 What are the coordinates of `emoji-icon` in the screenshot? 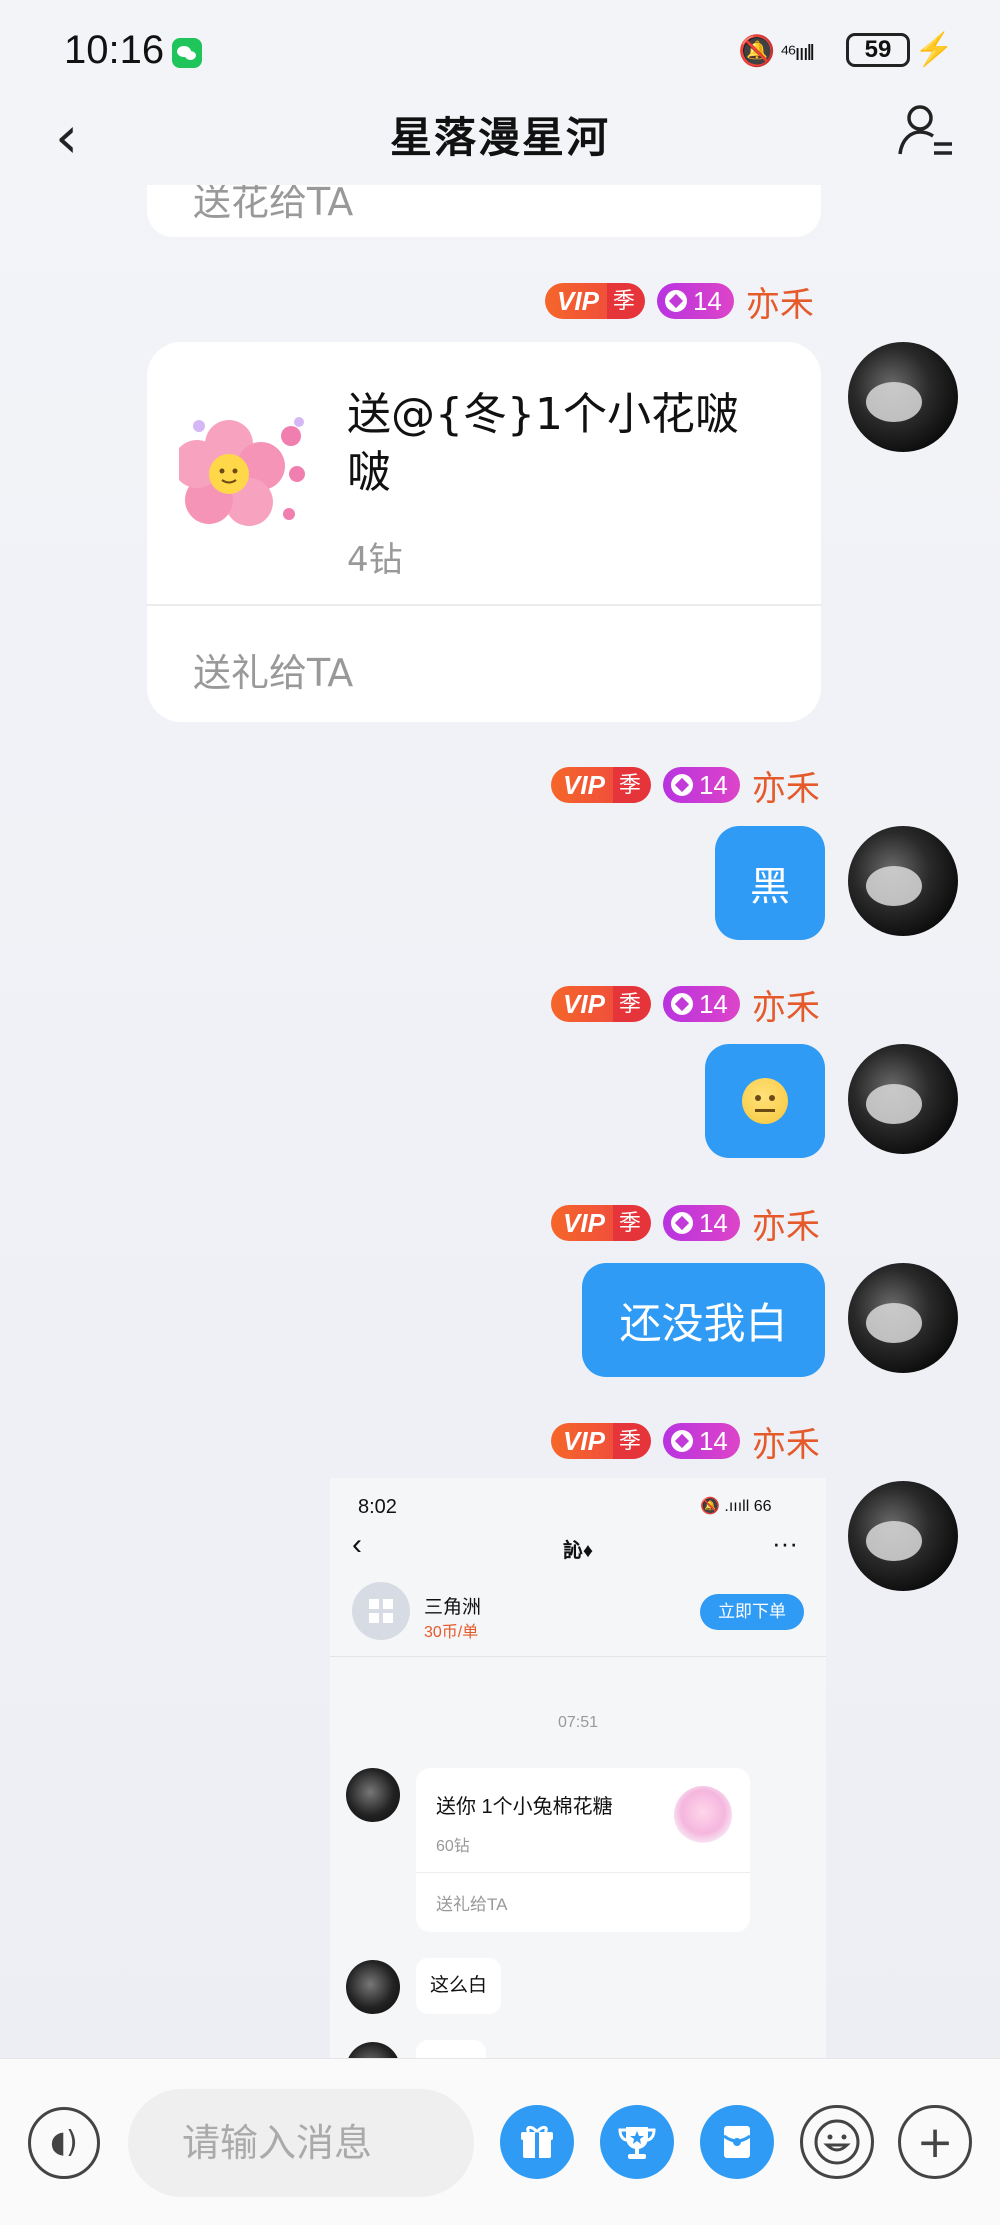 It's located at (837, 2142).